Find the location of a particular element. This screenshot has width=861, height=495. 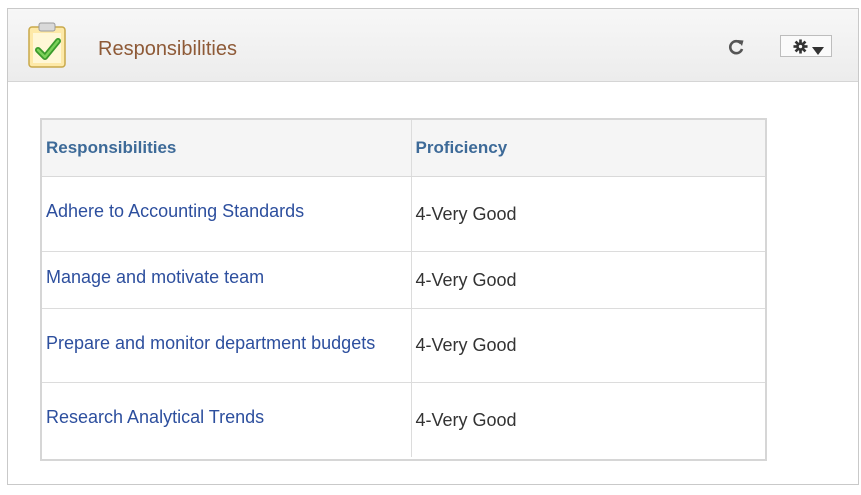

responsibility-link: Adhere to Accounting Standards is located at coordinates (175, 211).